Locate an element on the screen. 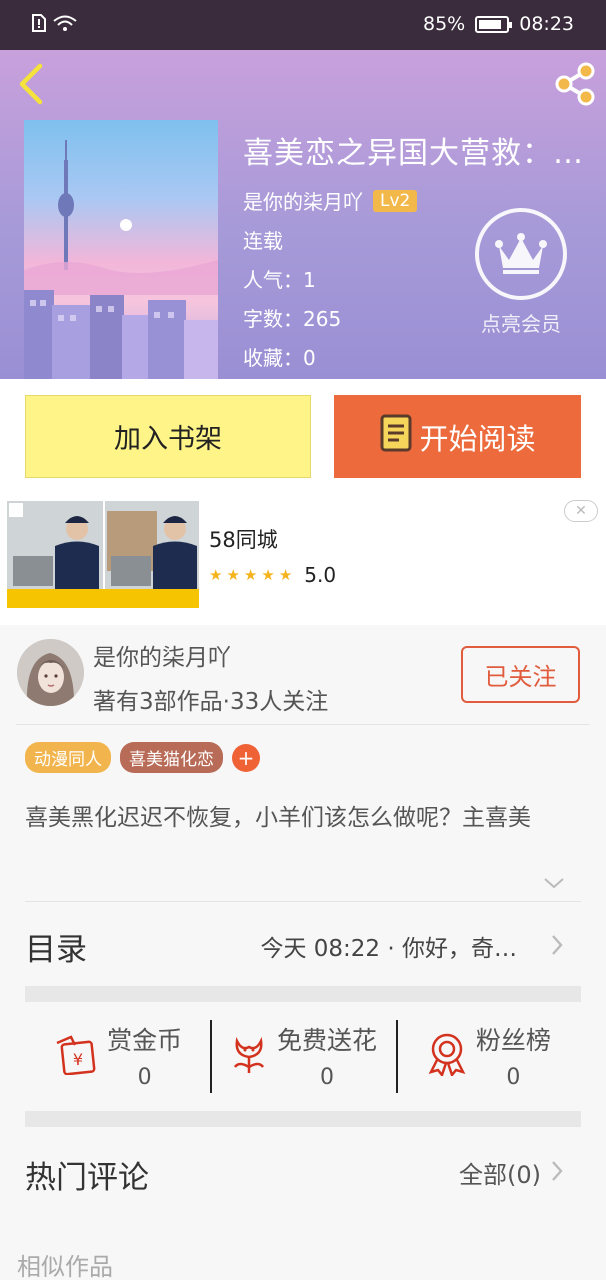  vip-badge: 点亮会员 is located at coordinates (521, 272).